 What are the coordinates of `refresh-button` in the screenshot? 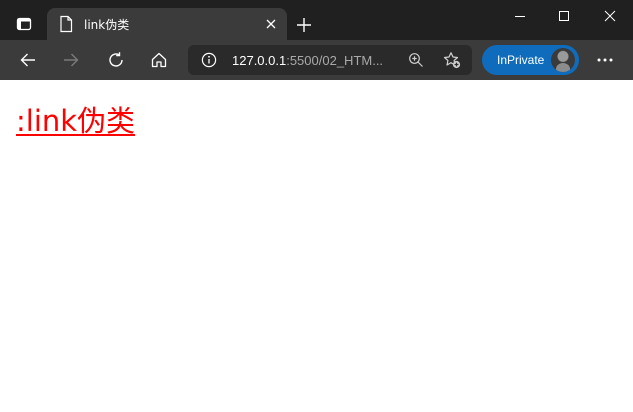 It's located at (116, 60).